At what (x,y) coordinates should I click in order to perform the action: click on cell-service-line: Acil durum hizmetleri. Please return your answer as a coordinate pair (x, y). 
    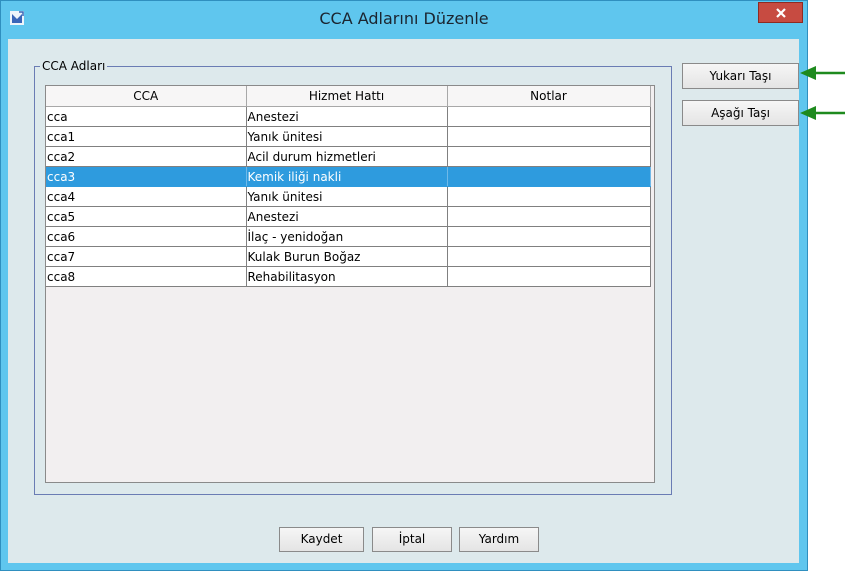
    Looking at the image, I should click on (347, 156).